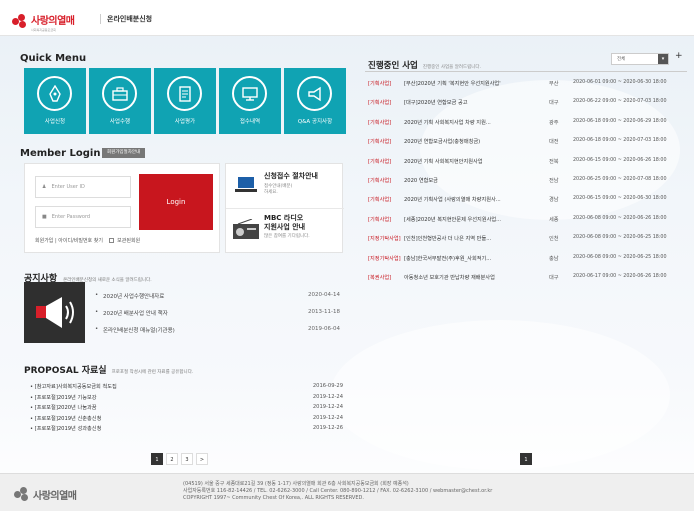 The image size is (694, 511). Describe the element at coordinates (186, 388) in the screenshot. I see `proposal-item: • [참고자료]사회복지공동모금회 척도집 2016-09-29` at that location.